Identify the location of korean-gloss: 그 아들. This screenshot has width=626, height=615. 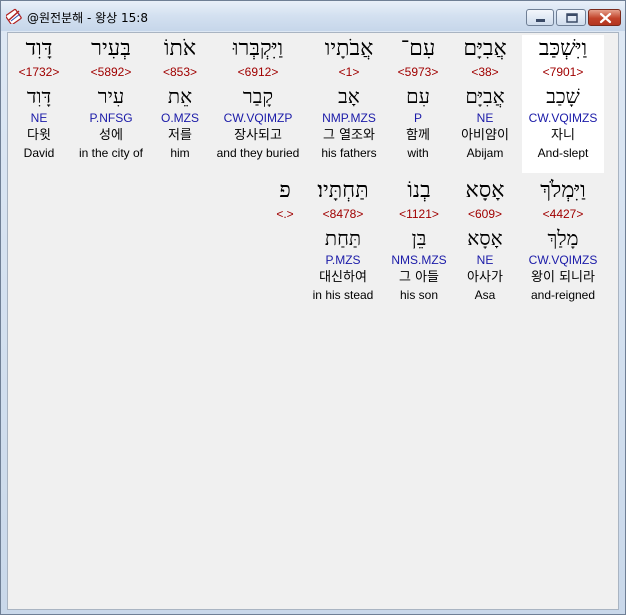
(418, 277).